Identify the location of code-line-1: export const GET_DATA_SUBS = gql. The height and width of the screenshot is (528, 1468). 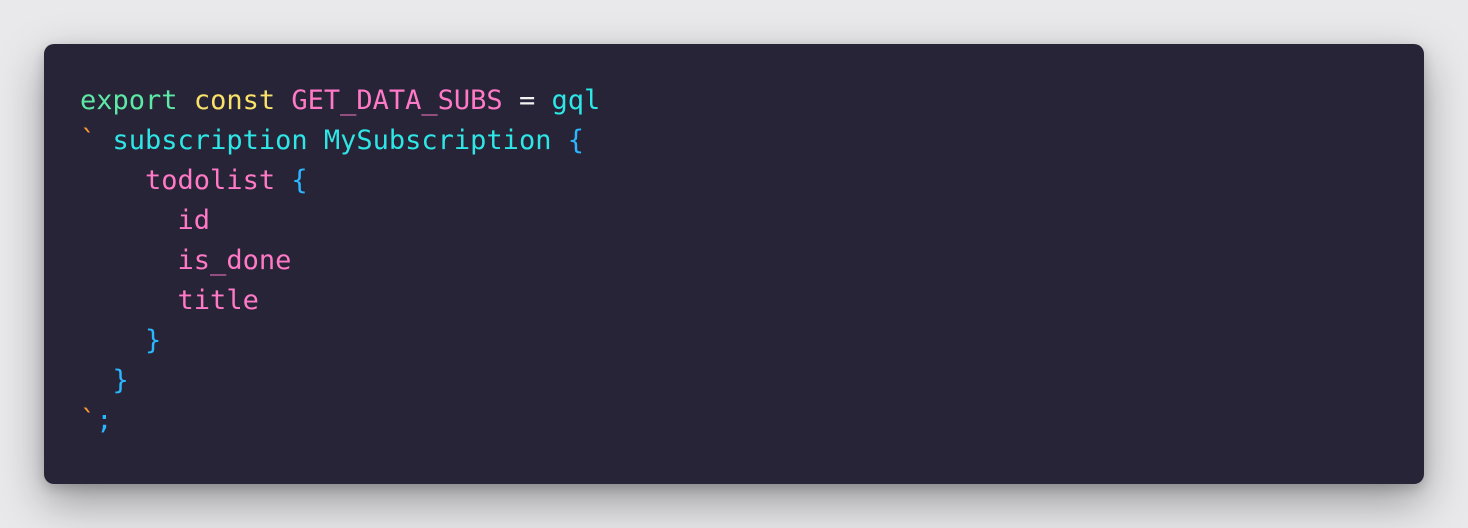
(340, 101).